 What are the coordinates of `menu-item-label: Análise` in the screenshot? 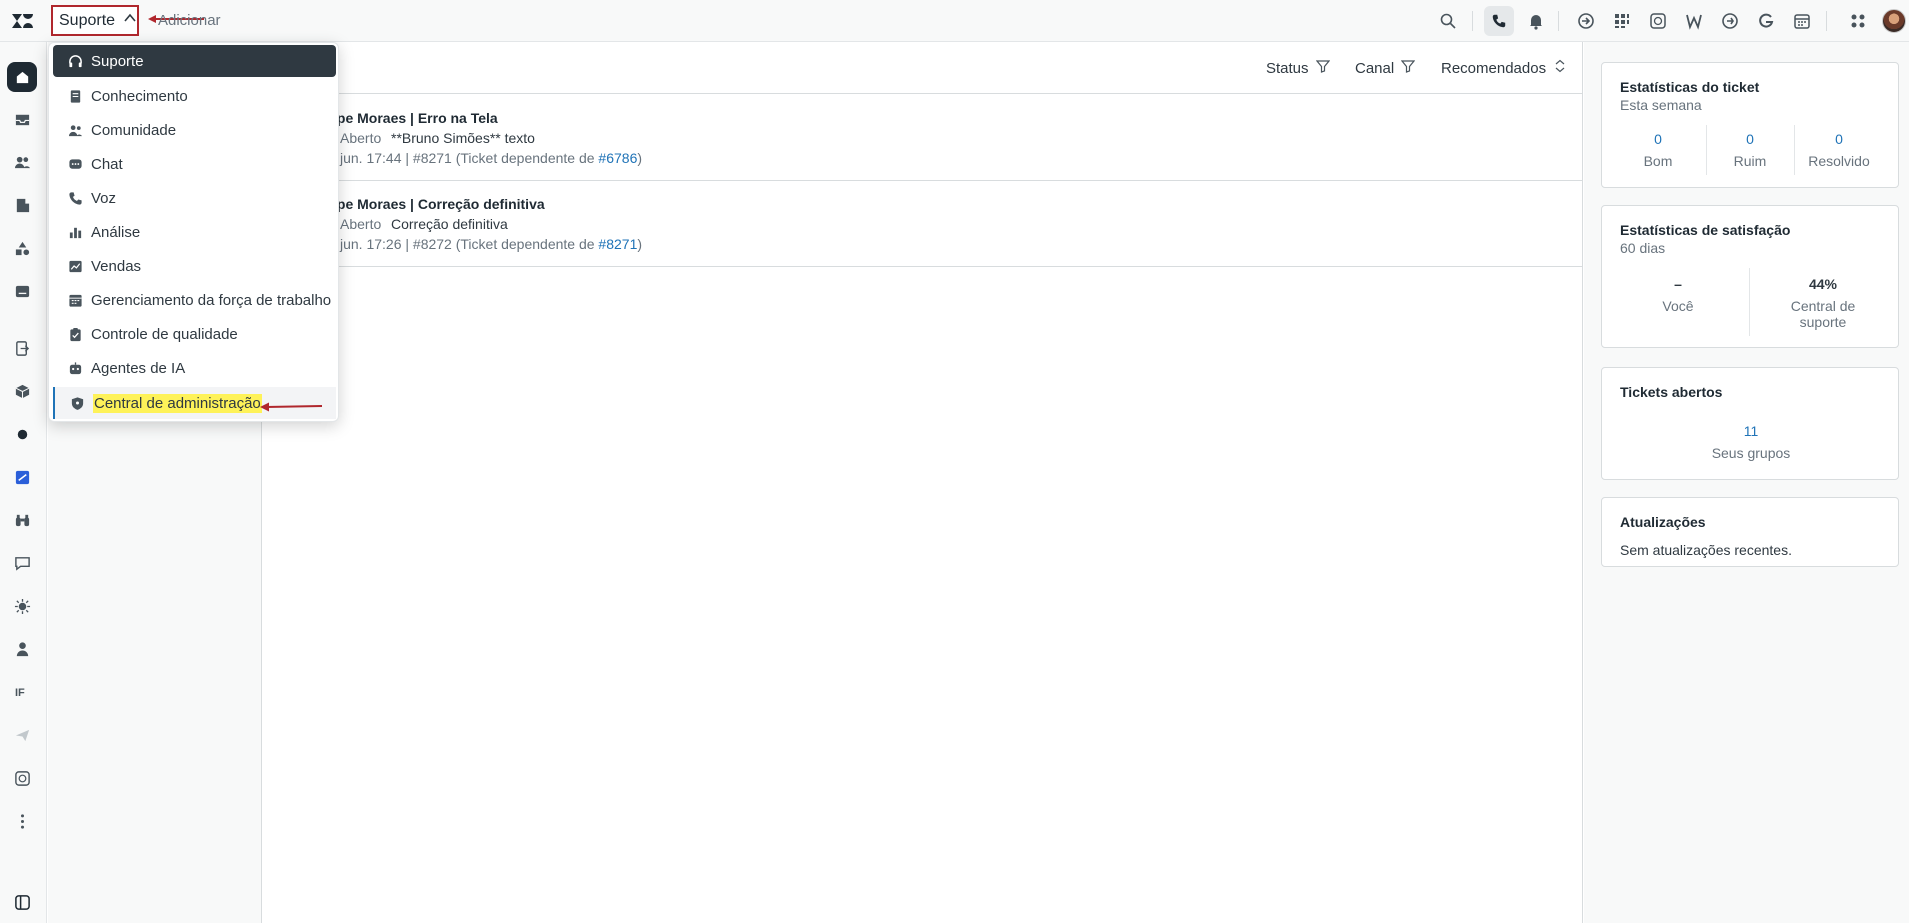 It's located at (116, 232).